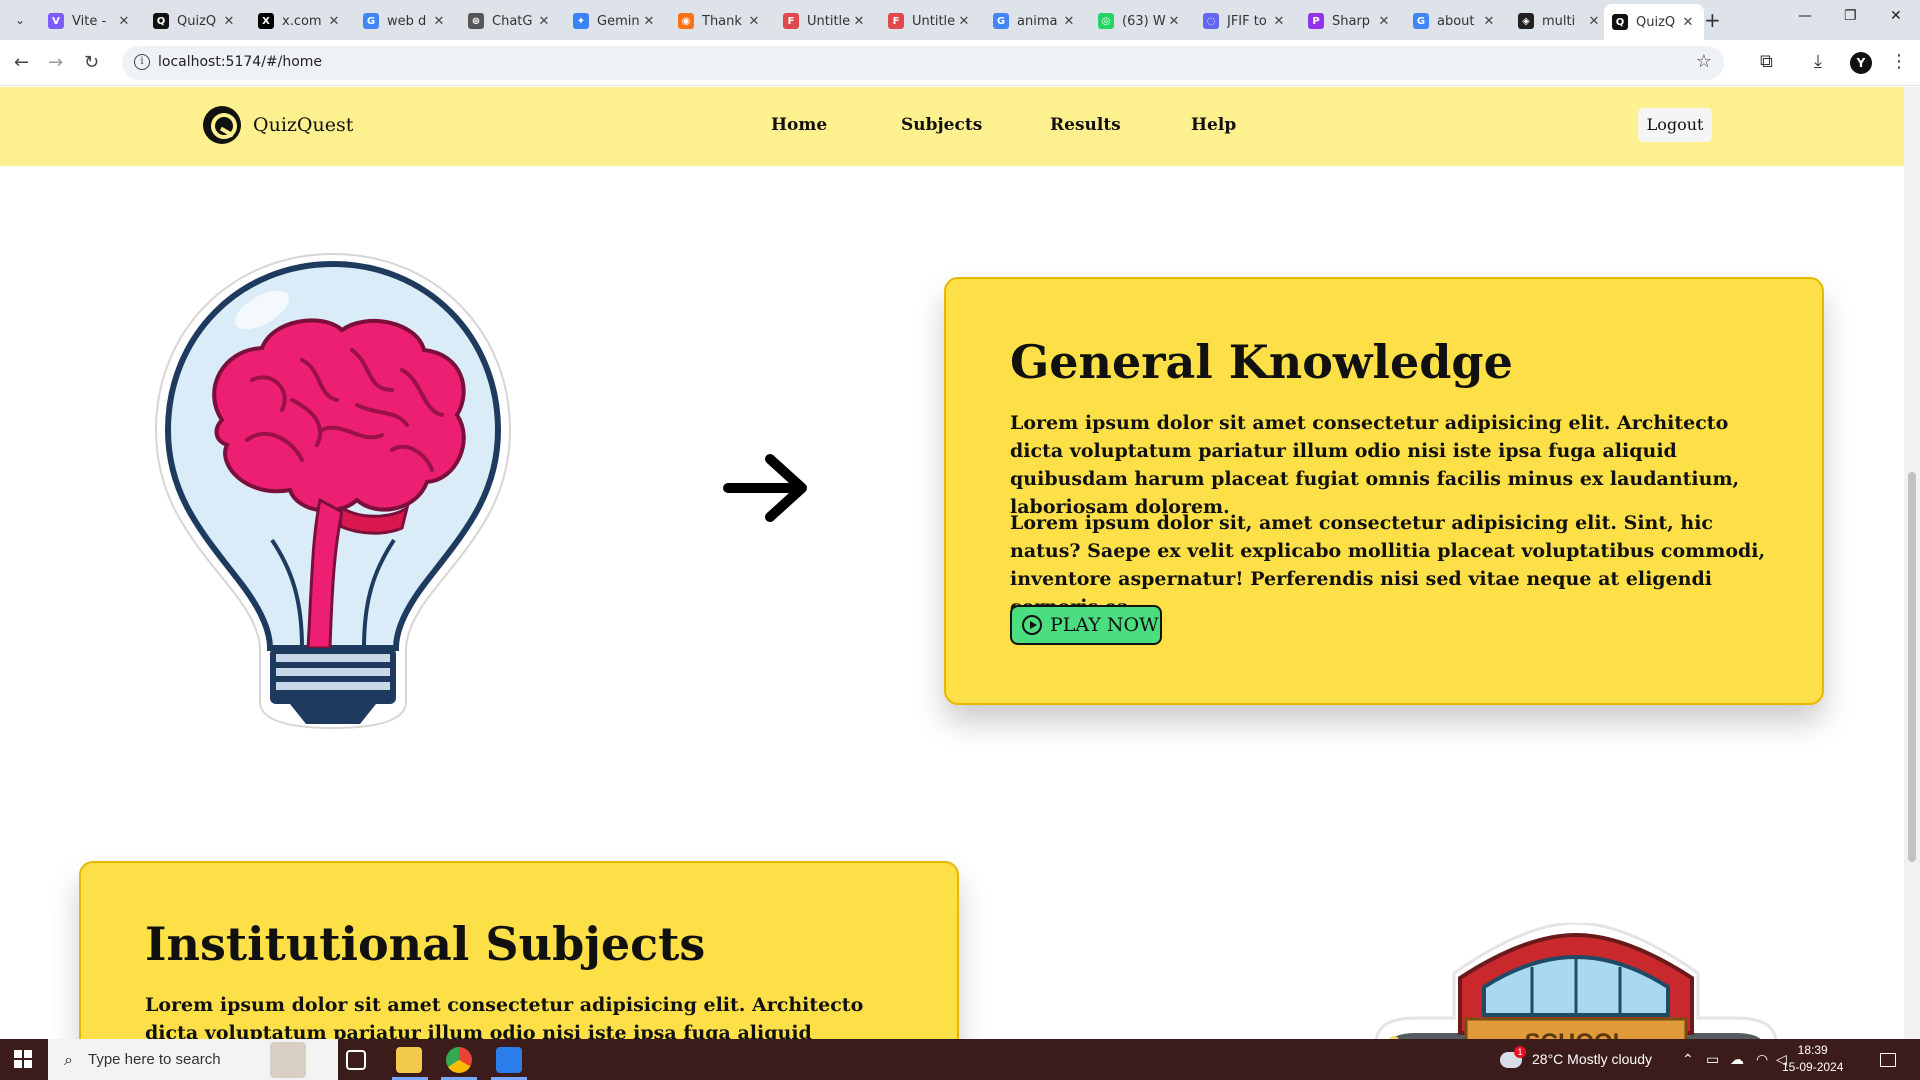 The height and width of the screenshot is (1080, 1920). Describe the element at coordinates (1818, 61) in the screenshot. I see `download-icon: ⤓` at that location.